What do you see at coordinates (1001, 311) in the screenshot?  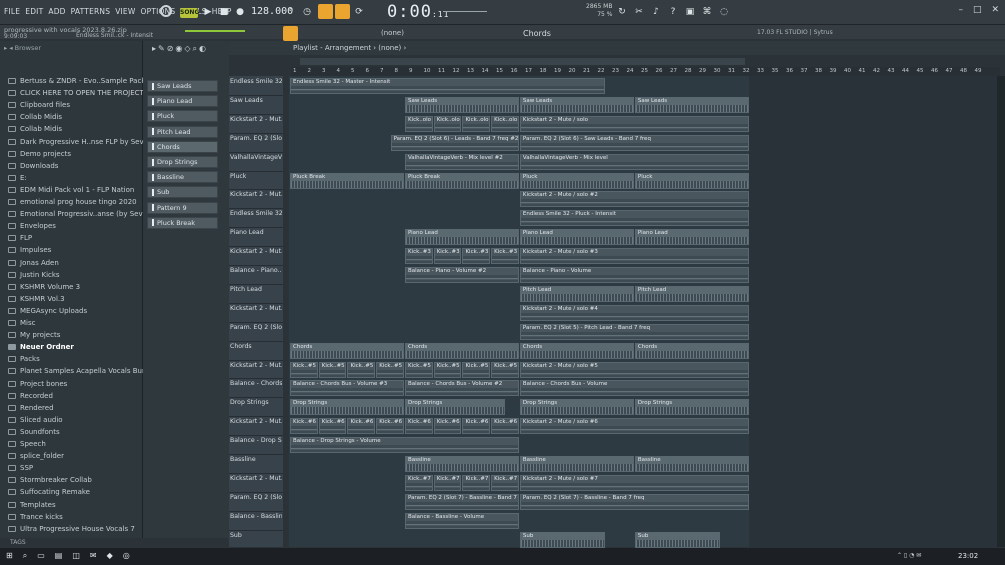 I see `vertical-scrollbar` at bounding box center [1001, 311].